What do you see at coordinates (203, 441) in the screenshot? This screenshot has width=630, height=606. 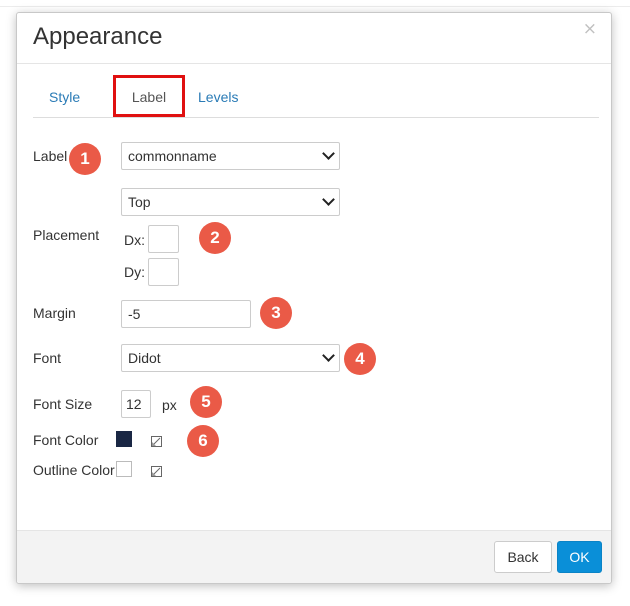 I see `annotation-badge-6: 6` at bounding box center [203, 441].